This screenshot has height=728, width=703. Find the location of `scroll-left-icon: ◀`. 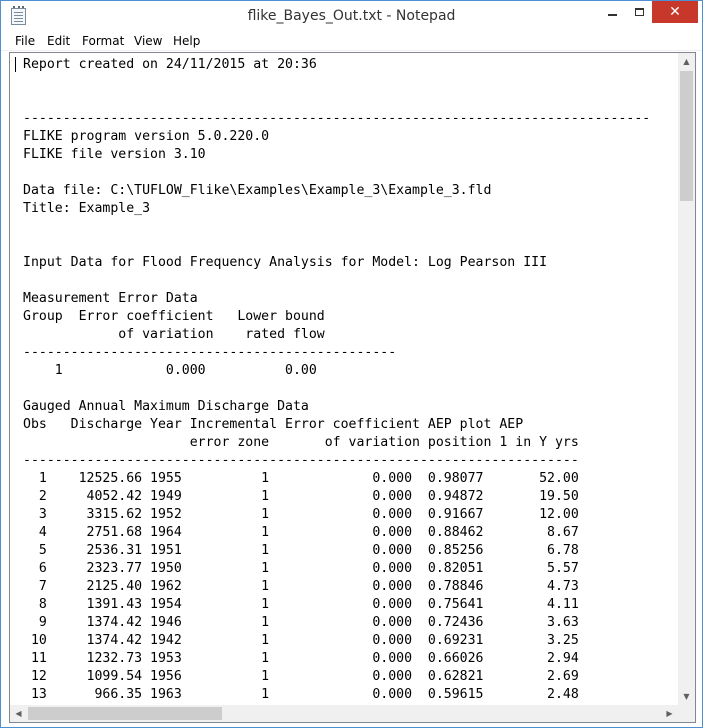

scroll-left-icon: ◀ is located at coordinates (18, 713).